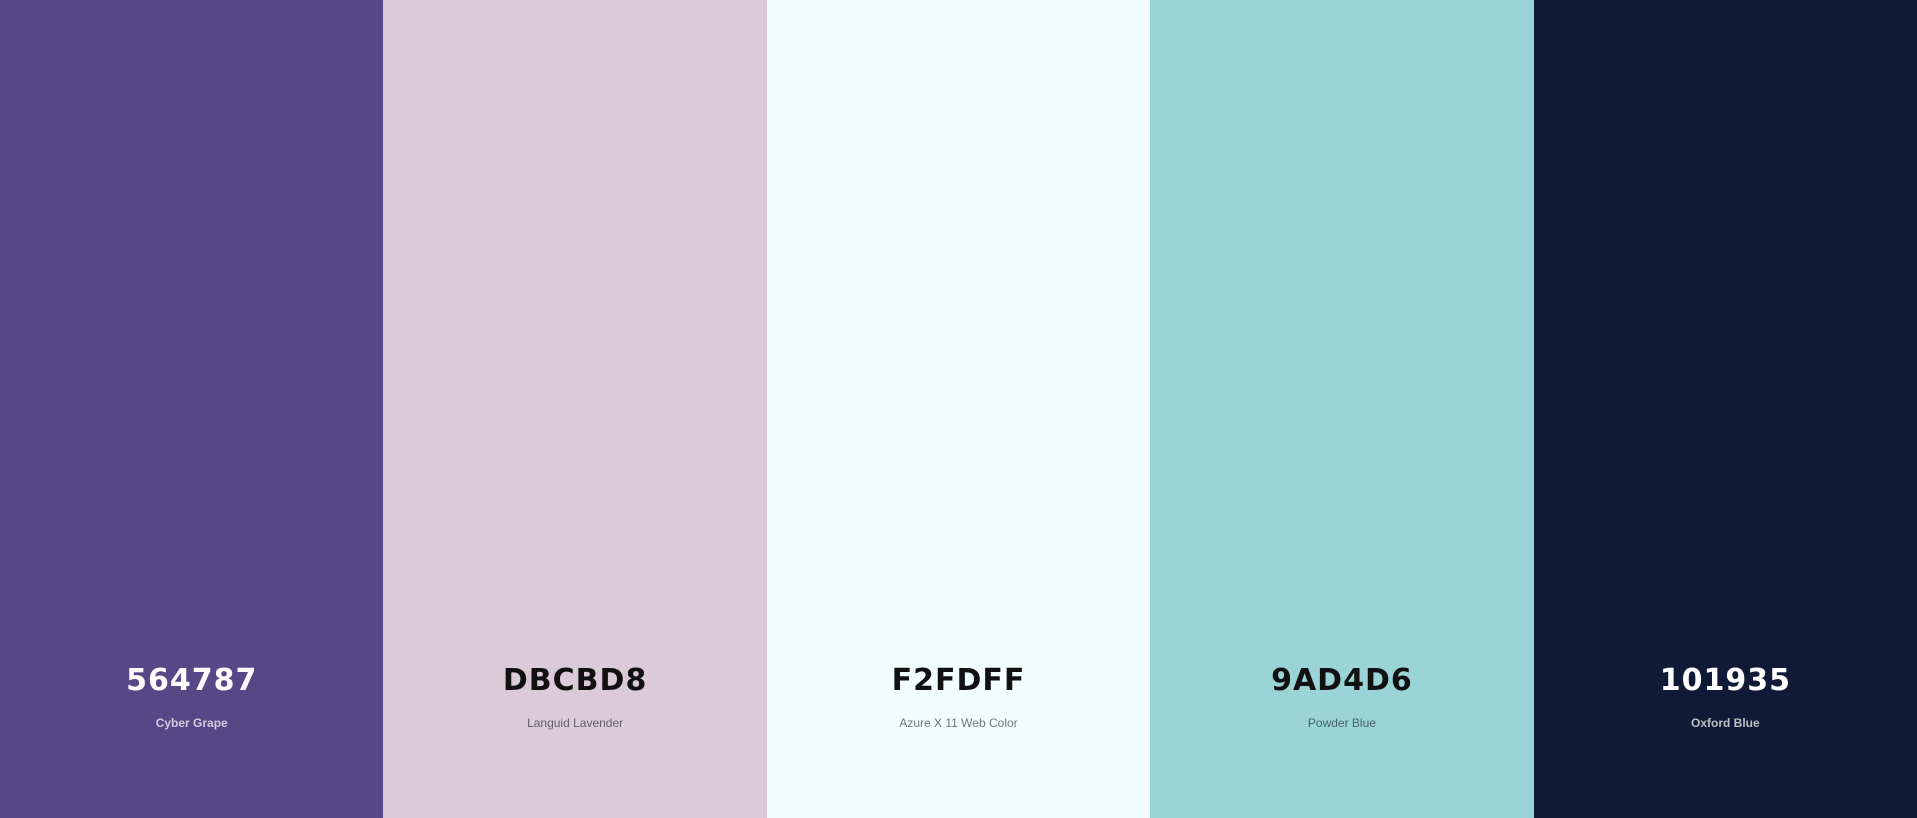 This screenshot has width=1917, height=818. Describe the element at coordinates (958, 698) in the screenshot. I see `swatch-info: F2FDFF Azure X 11 Web Color` at that location.